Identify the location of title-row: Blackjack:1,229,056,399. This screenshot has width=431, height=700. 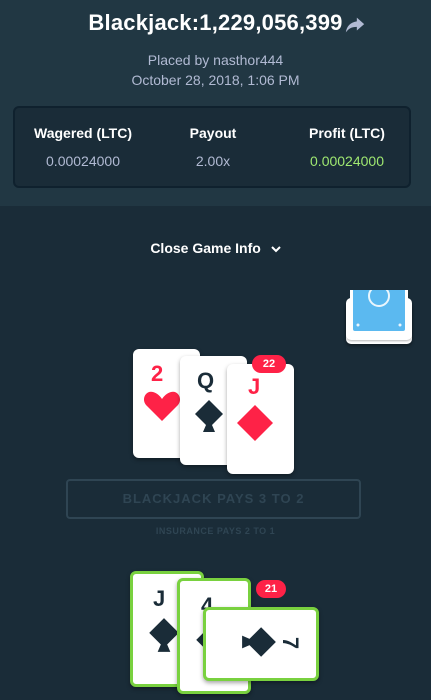
(215, 23).